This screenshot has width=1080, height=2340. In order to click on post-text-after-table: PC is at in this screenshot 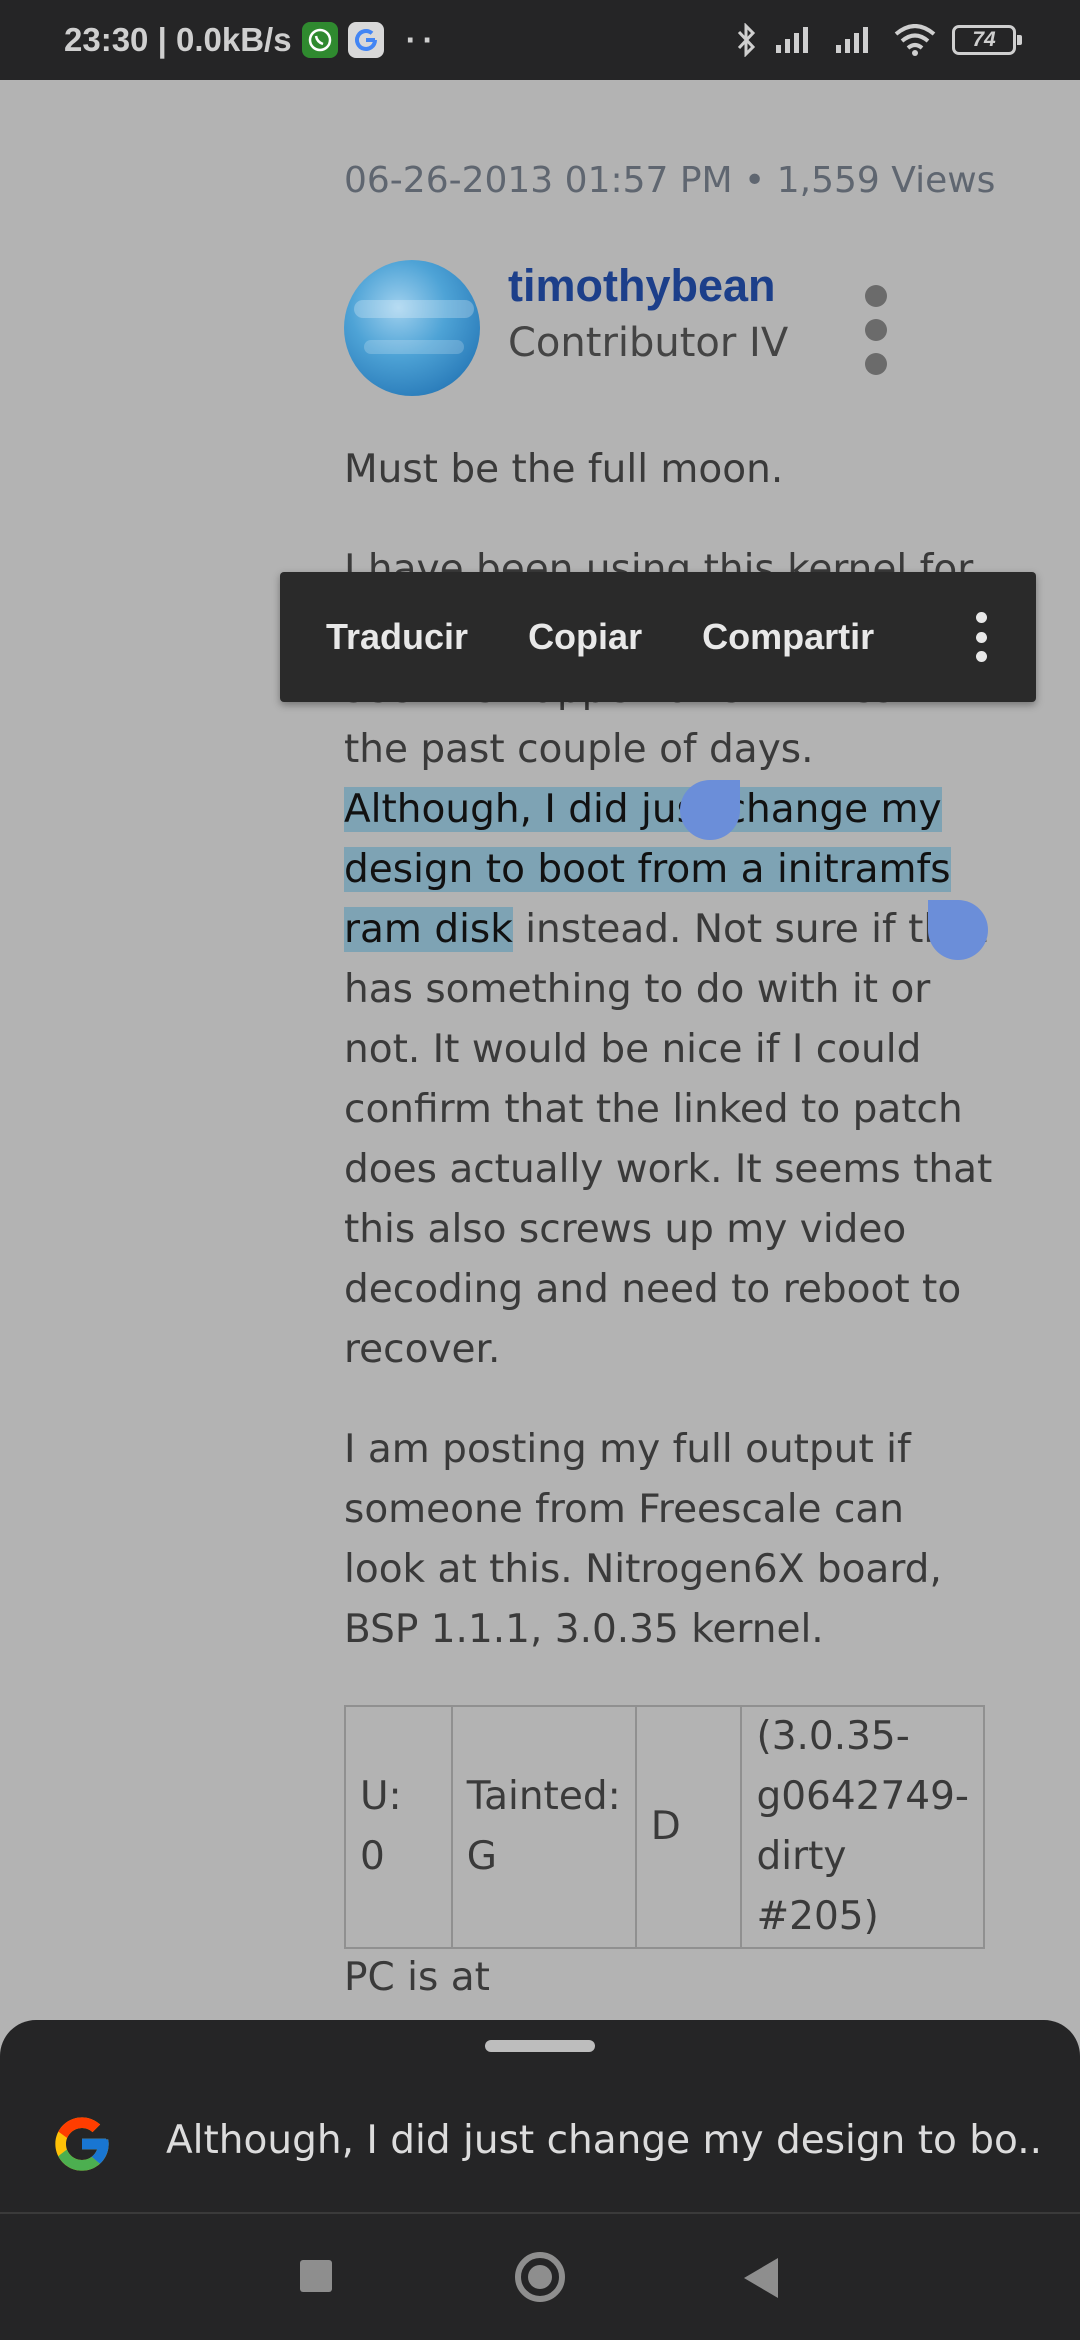, I will do `click(417, 1977)`.